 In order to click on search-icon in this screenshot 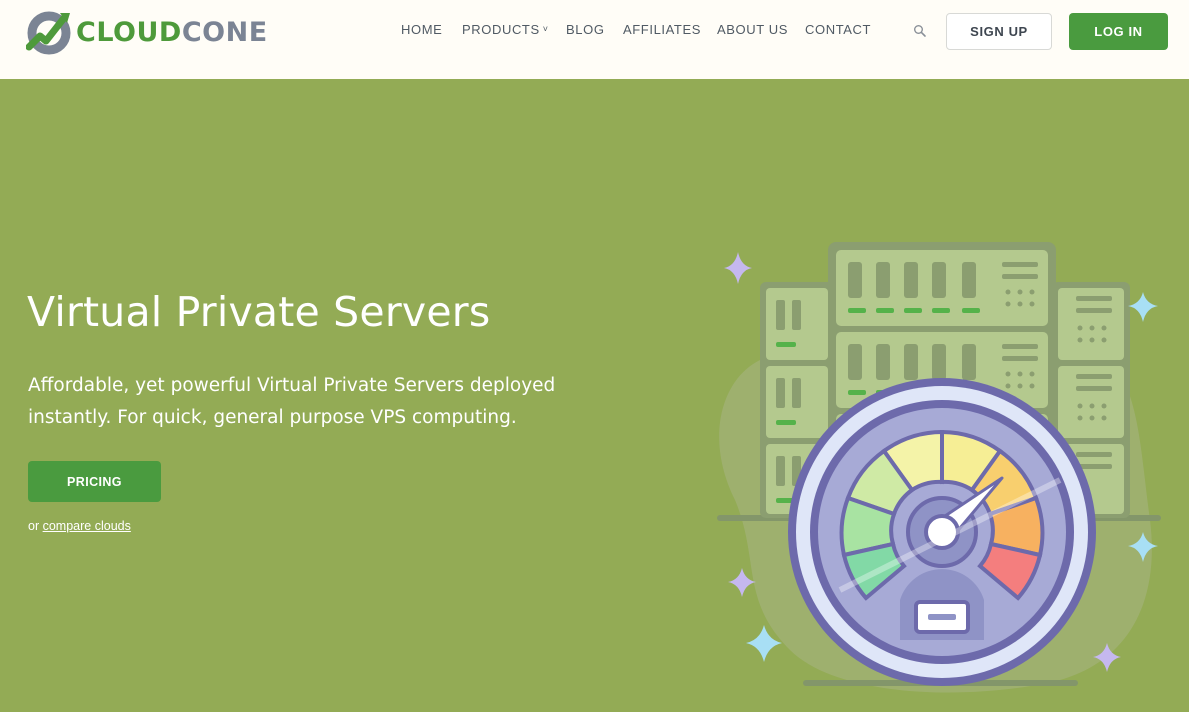, I will do `click(920, 31)`.